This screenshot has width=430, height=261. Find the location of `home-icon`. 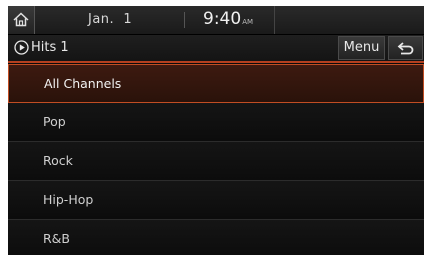

home-icon is located at coordinates (21, 19).